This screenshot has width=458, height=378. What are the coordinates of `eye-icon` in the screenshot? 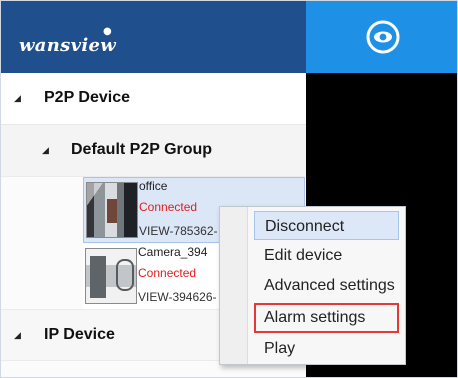 It's located at (382, 37).